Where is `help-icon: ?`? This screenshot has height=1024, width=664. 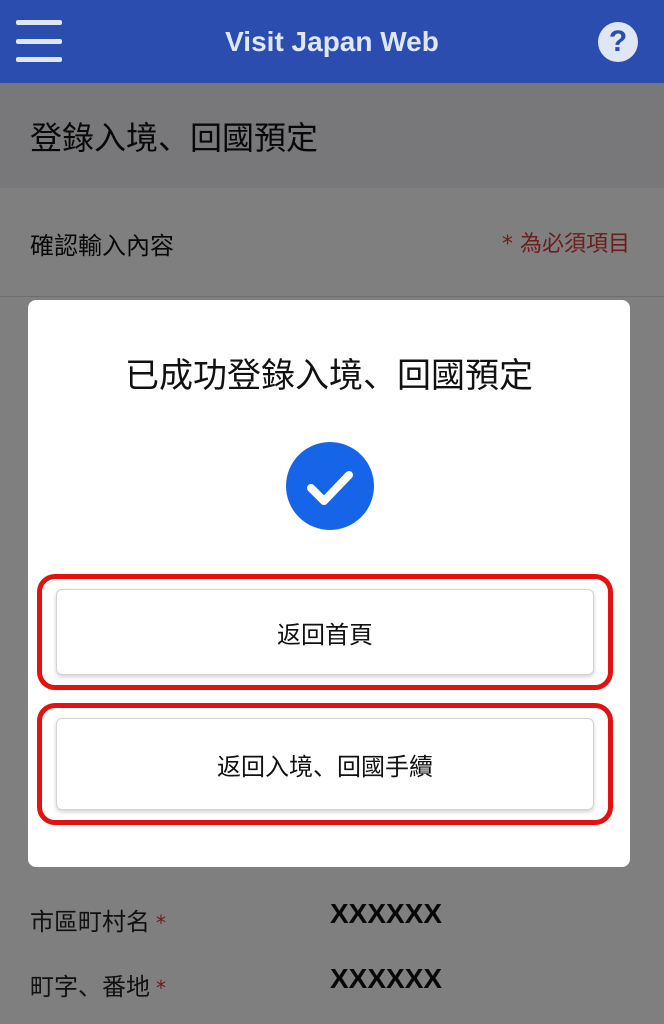 help-icon: ? is located at coordinates (618, 42).